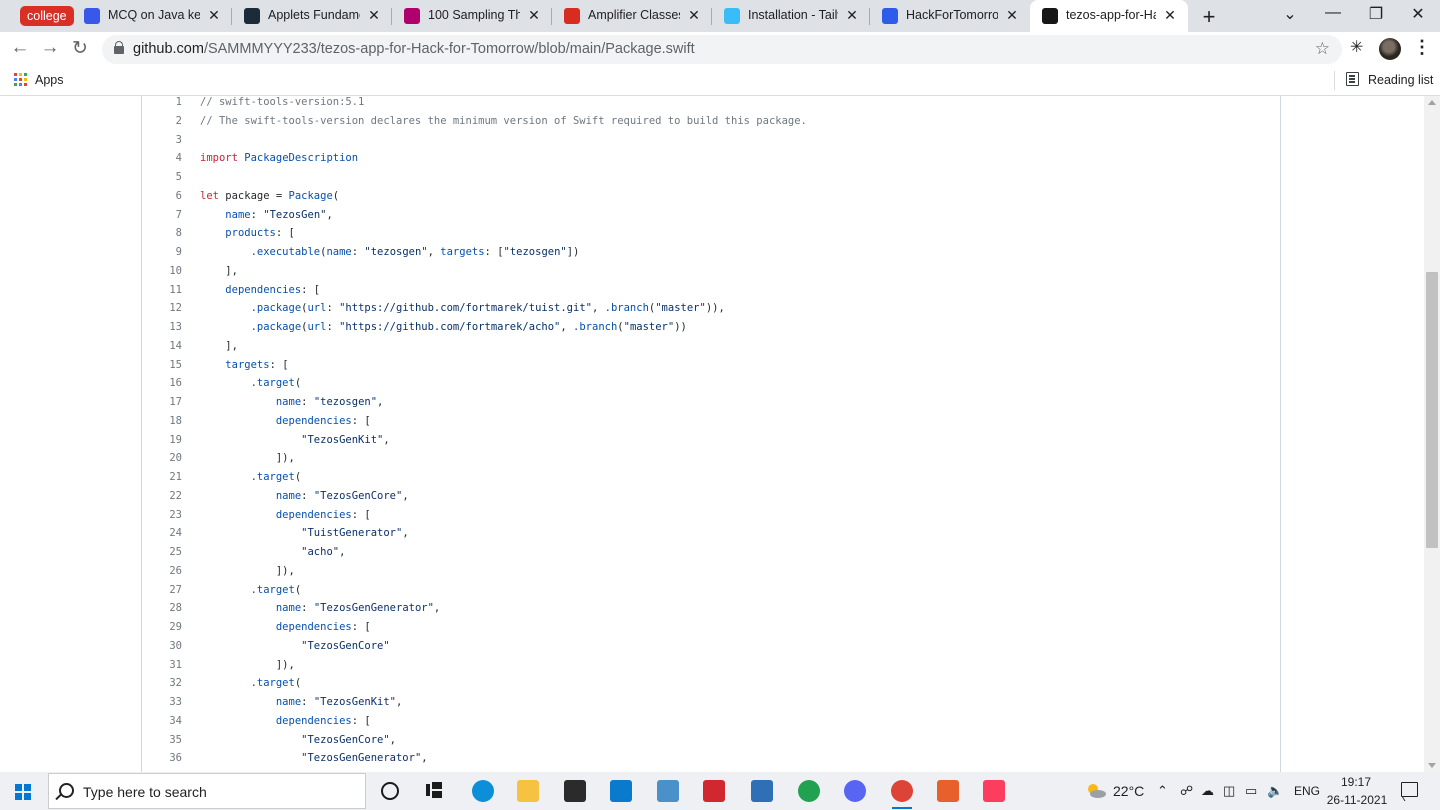  Describe the element at coordinates (809, 791) in the screenshot. I see `green-circle-app-icon` at that location.